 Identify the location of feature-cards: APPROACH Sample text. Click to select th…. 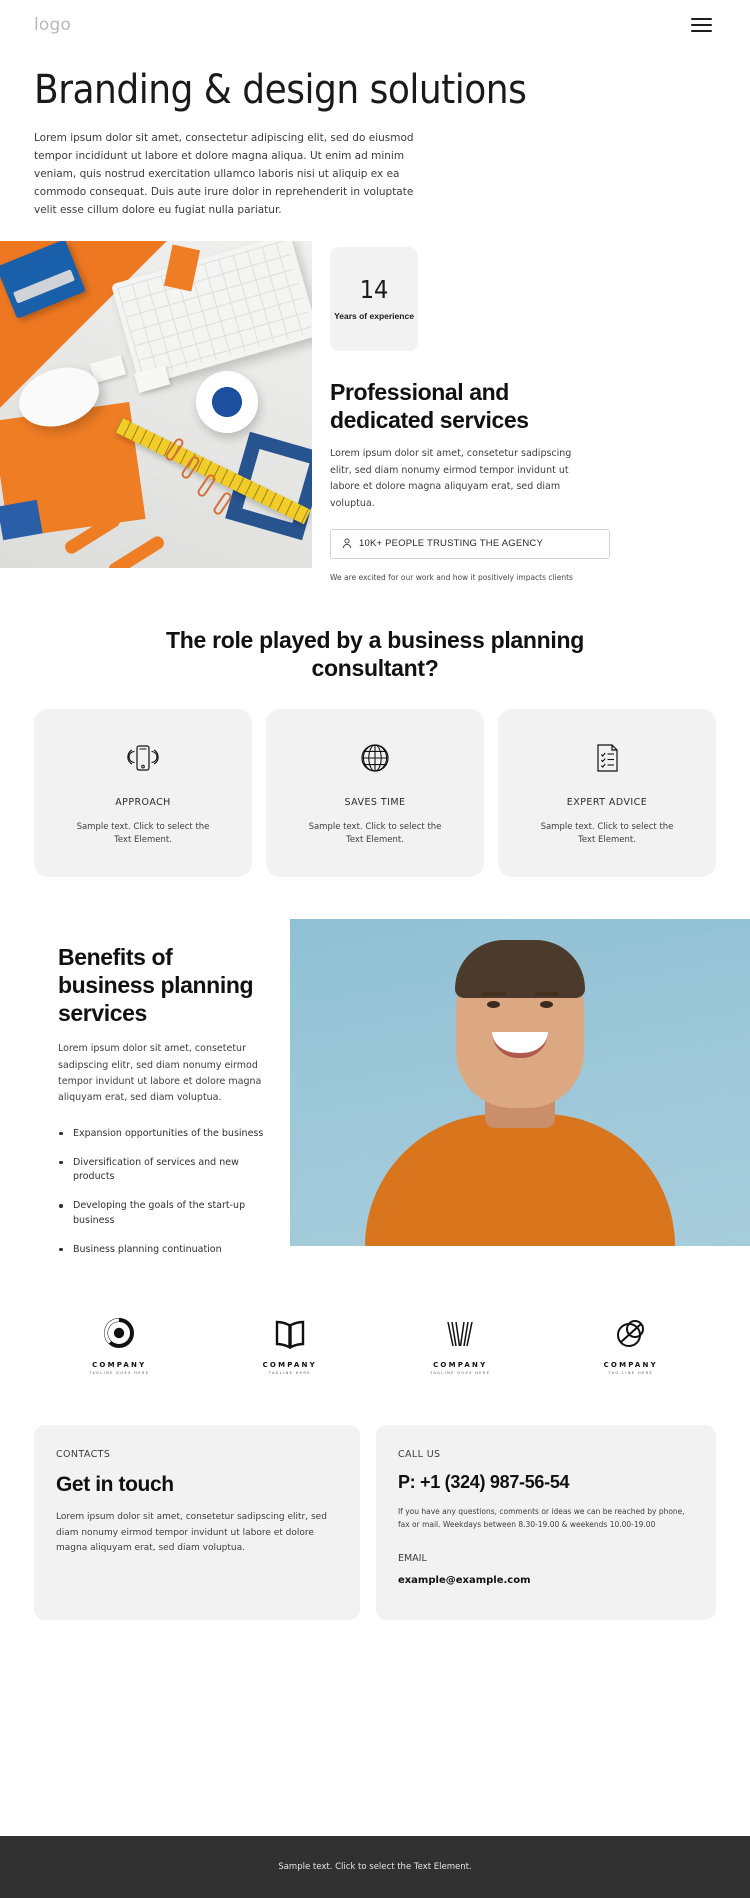
(375, 793).